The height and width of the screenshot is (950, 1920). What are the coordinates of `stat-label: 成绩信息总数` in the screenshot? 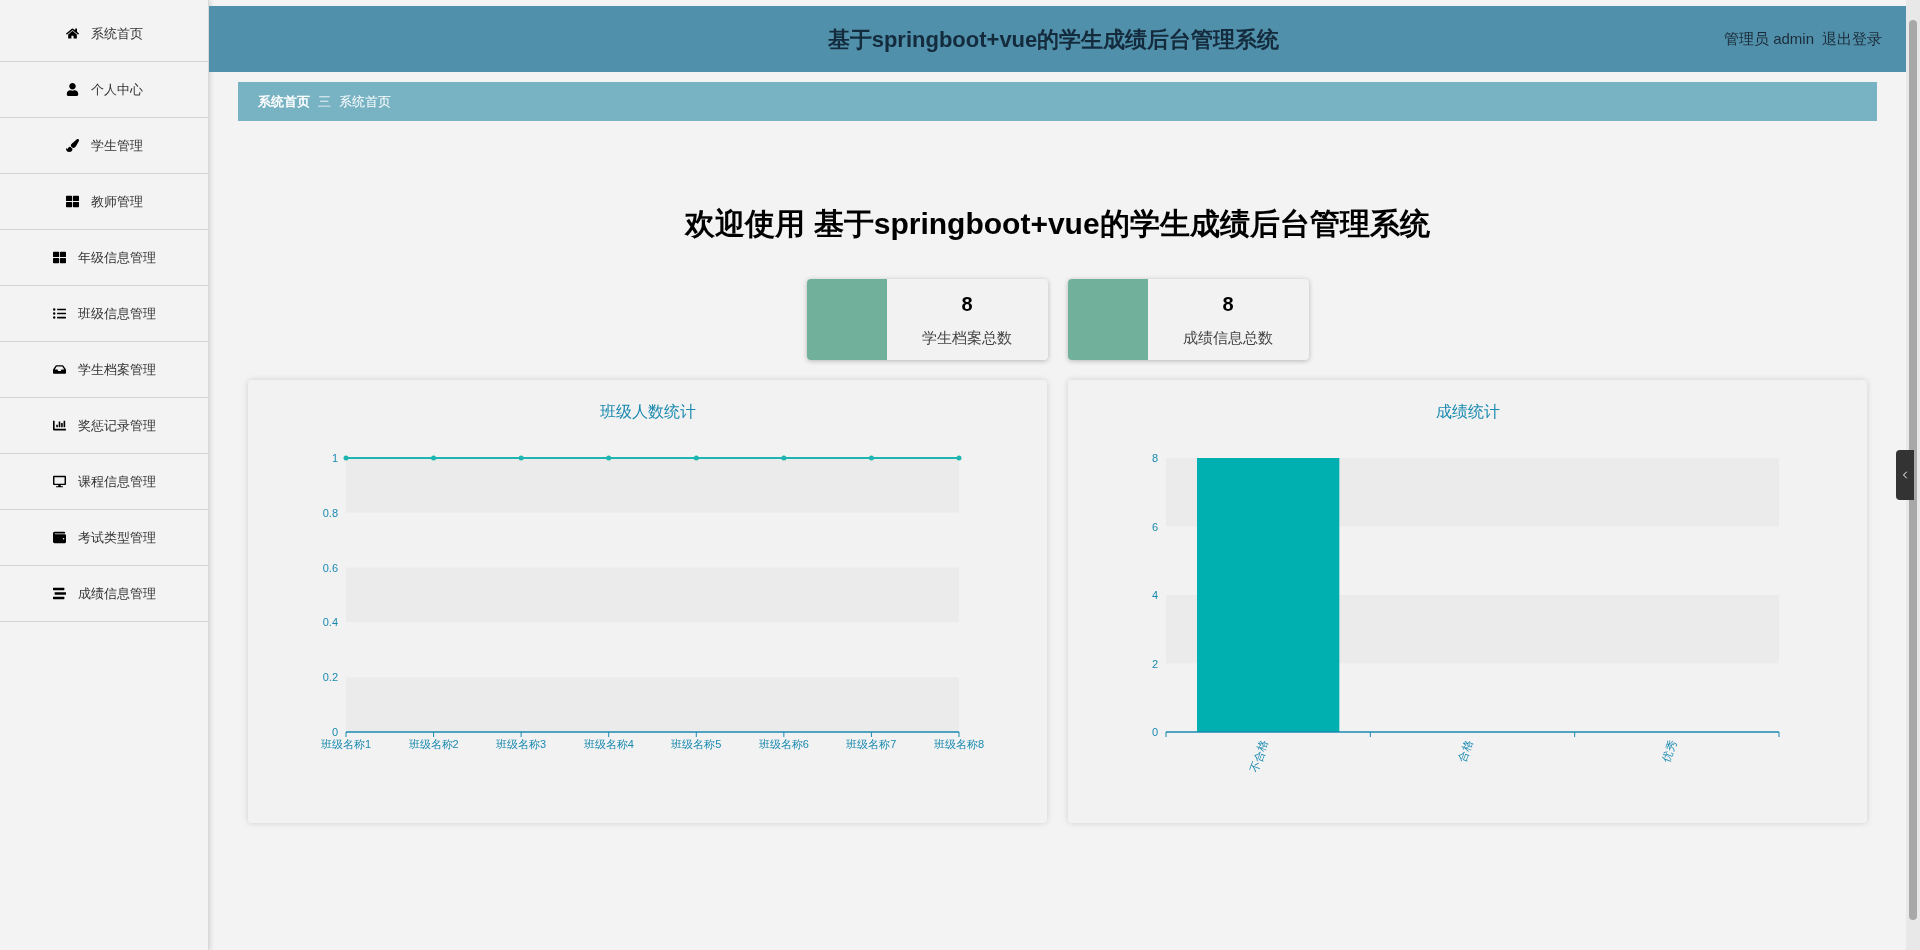 It's located at (1228, 338).